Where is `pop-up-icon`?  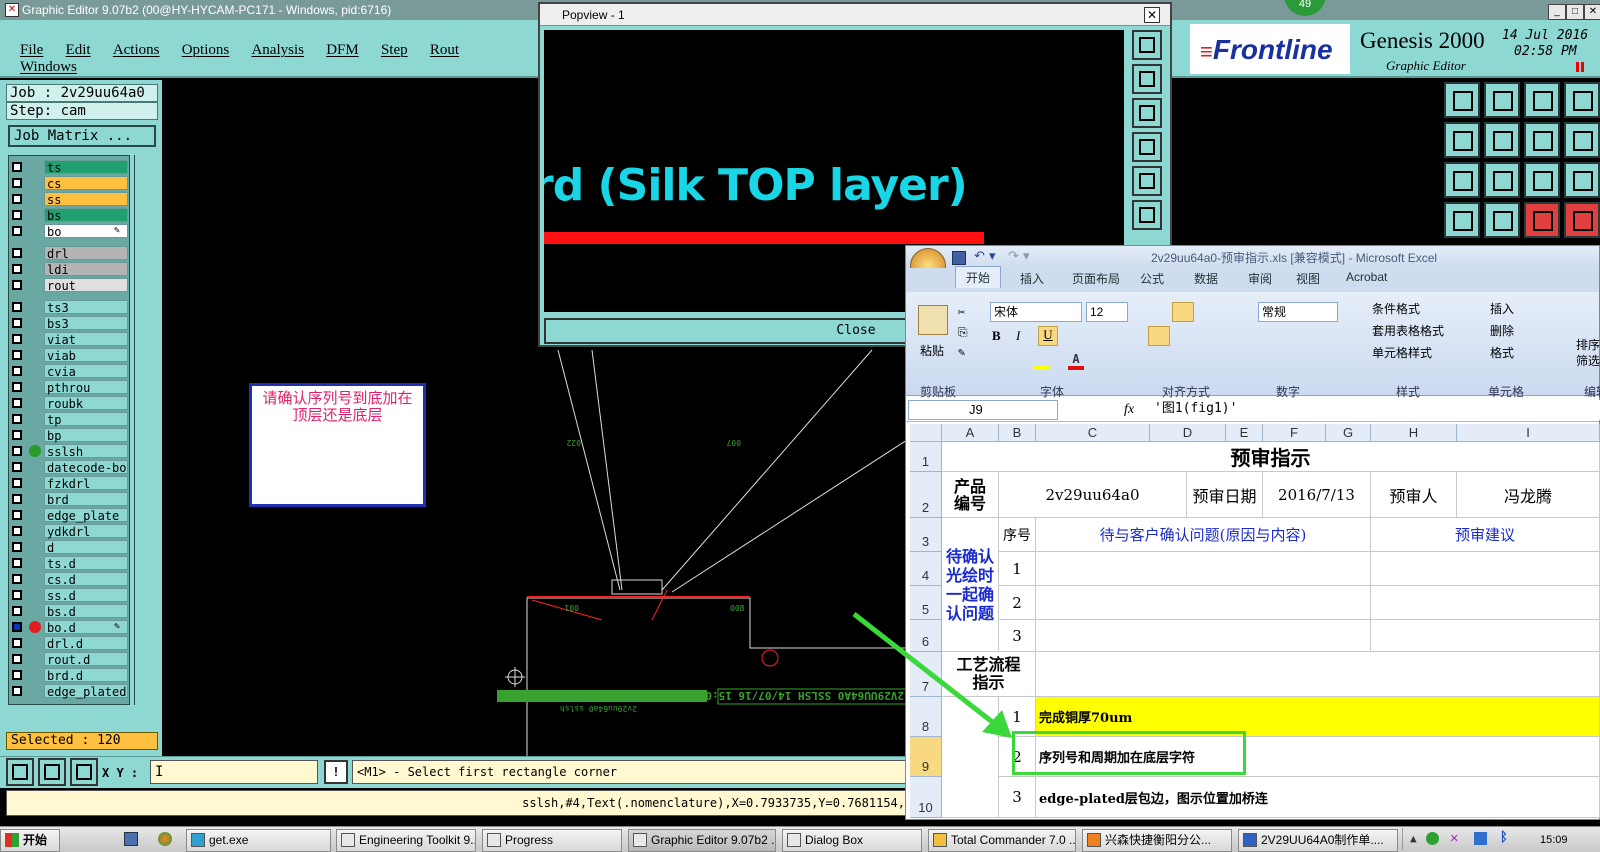
pop-up-icon is located at coordinates (1147, 79).